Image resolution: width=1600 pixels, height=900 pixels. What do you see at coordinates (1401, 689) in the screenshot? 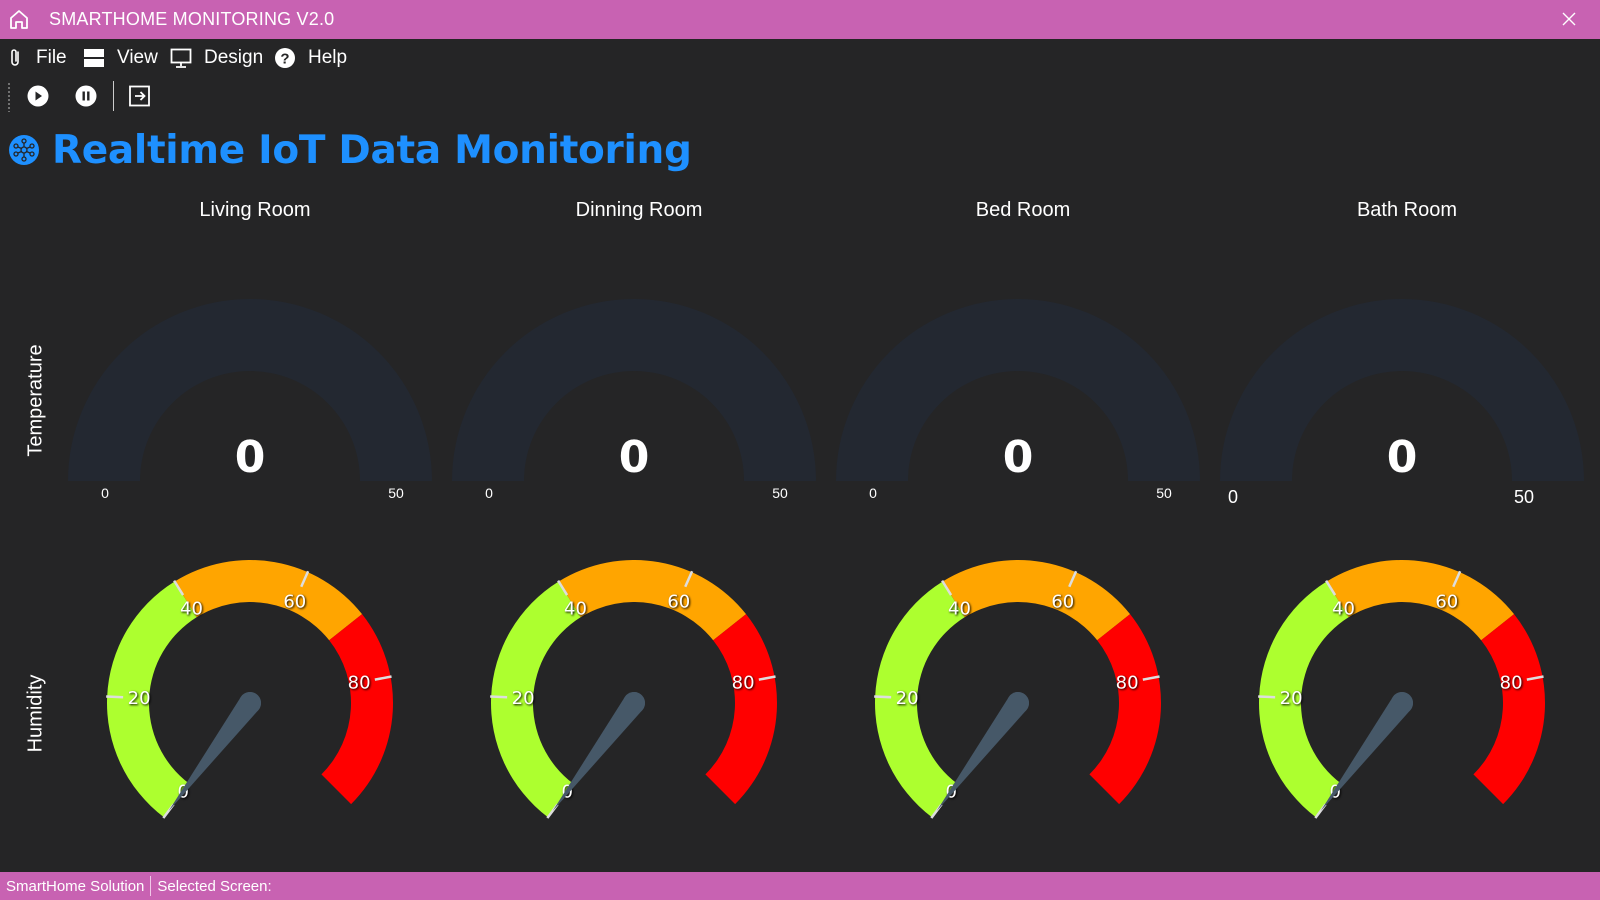
I see `humidity-gauge-bath: 020406080` at bounding box center [1401, 689].